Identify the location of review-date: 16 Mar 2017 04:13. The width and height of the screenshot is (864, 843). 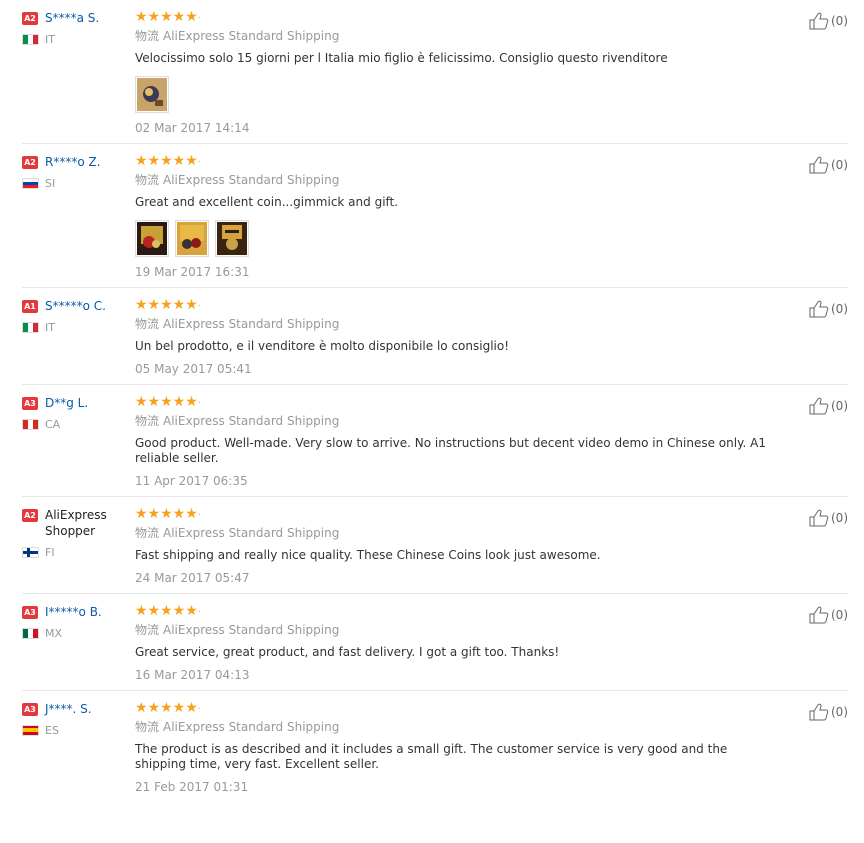
(192, 675).